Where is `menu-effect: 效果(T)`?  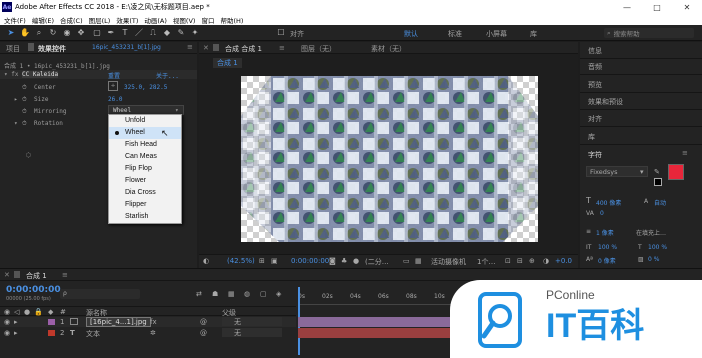
menu-effect: 效果(T) is located at coordinates (127, 20).